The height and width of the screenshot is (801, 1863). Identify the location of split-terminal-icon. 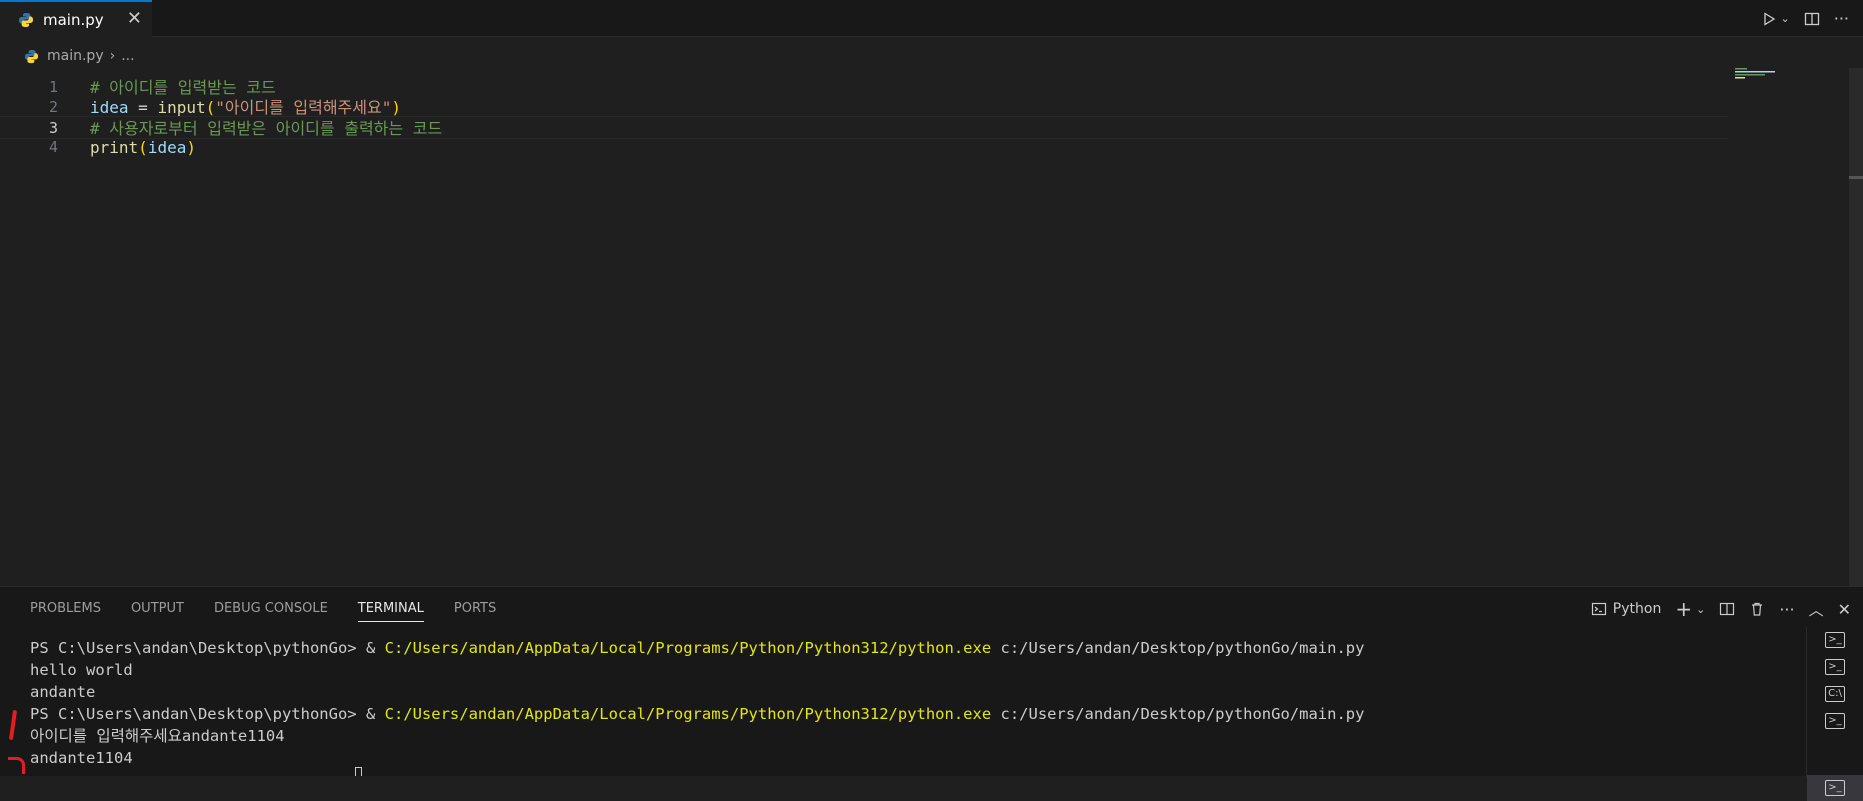
(1727, 609).